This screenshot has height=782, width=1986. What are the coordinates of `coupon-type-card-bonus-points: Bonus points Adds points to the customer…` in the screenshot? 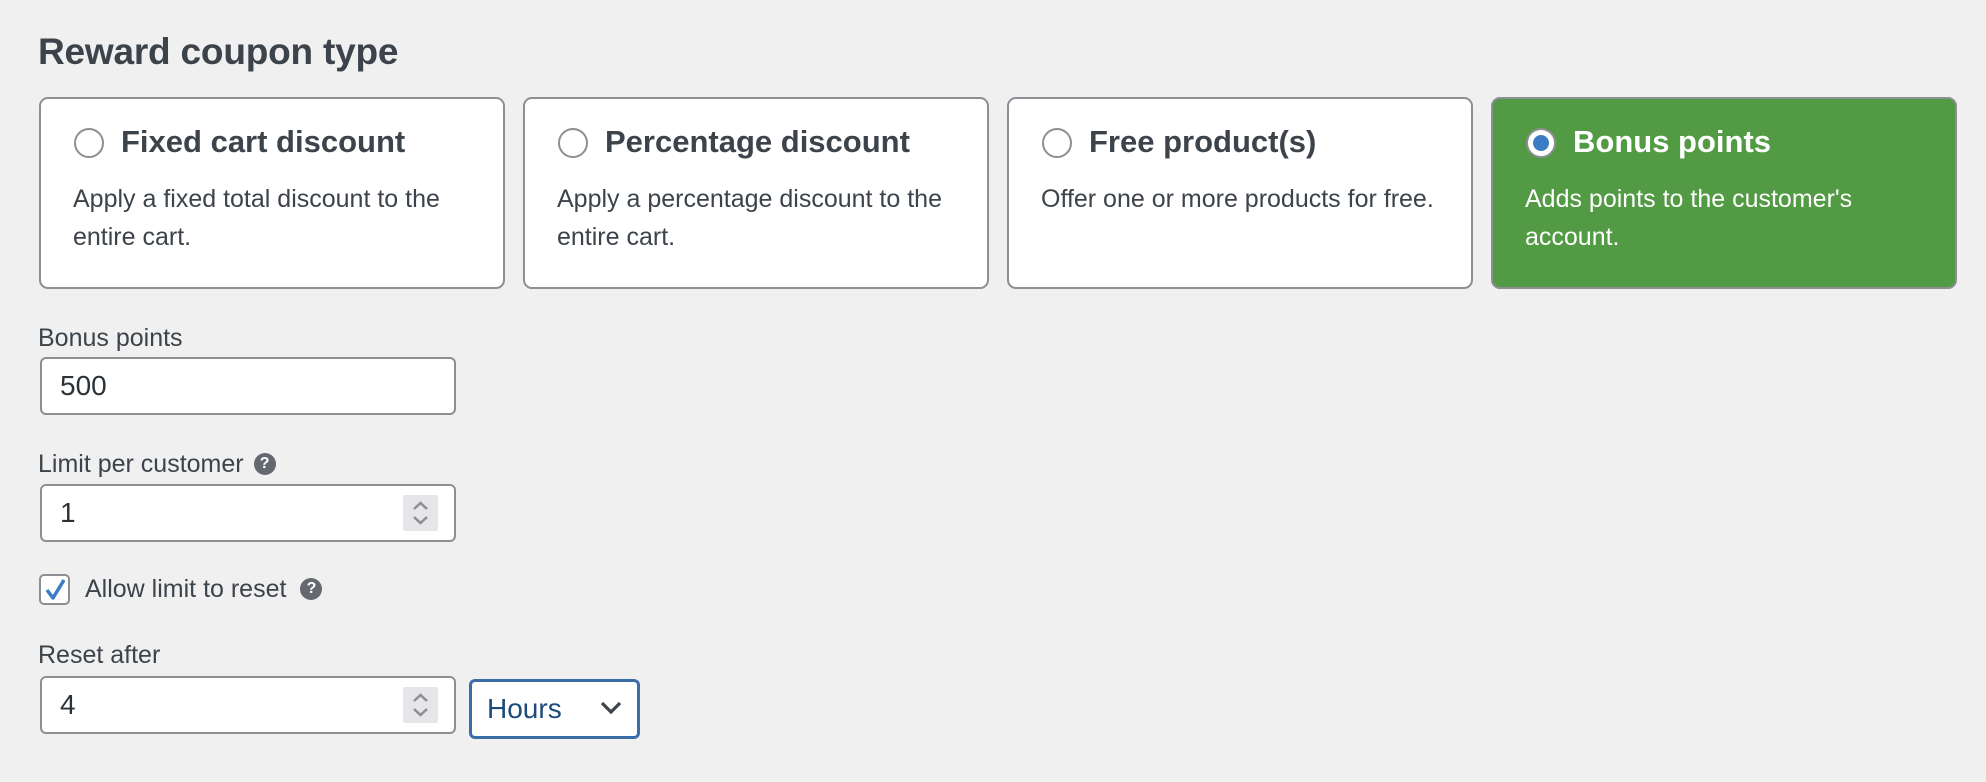 It's located at (1724, 193).